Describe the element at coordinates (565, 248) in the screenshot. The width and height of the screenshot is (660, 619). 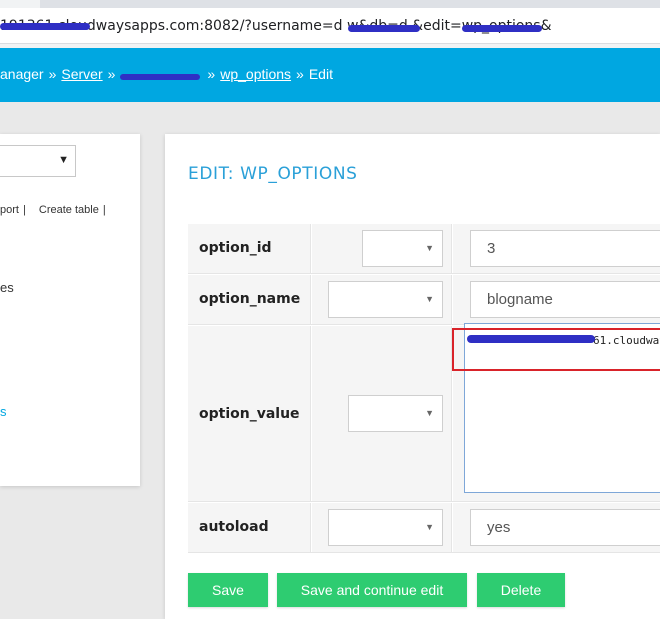
I see `value-input: 3` at that location.